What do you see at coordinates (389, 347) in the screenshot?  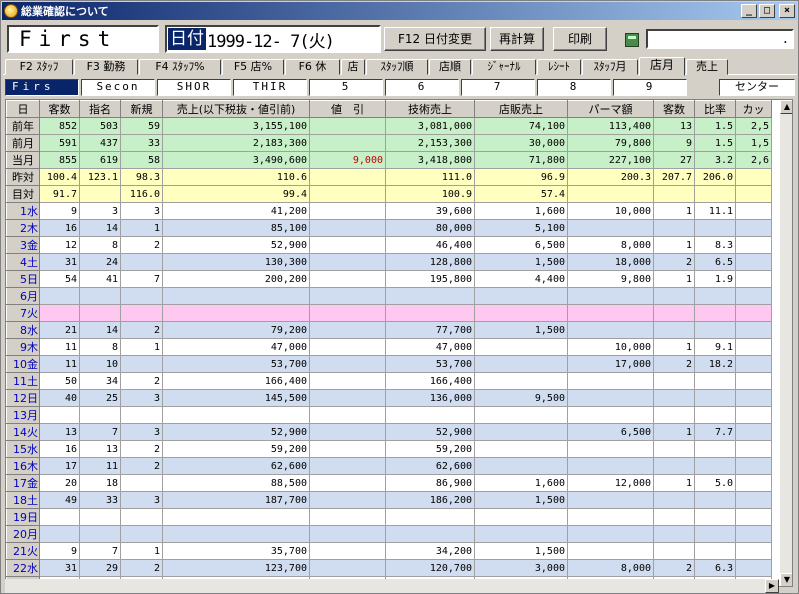 I see `table-row: 9木 11 8 1 47,000 47,000 10,000 1 9.1` at bounding box center [389, 347].